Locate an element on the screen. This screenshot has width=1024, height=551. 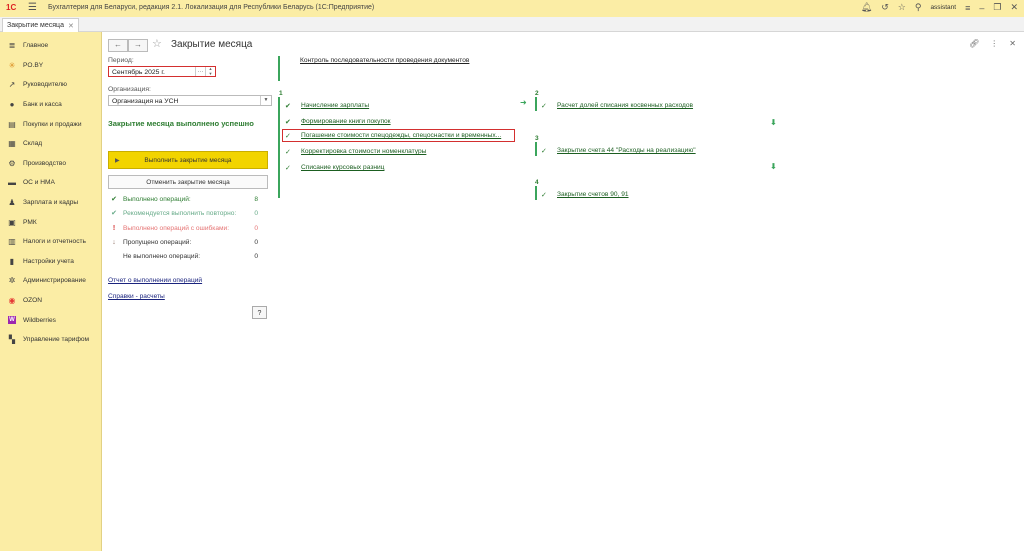
step-4-bar is located at coordinates (536, 193).